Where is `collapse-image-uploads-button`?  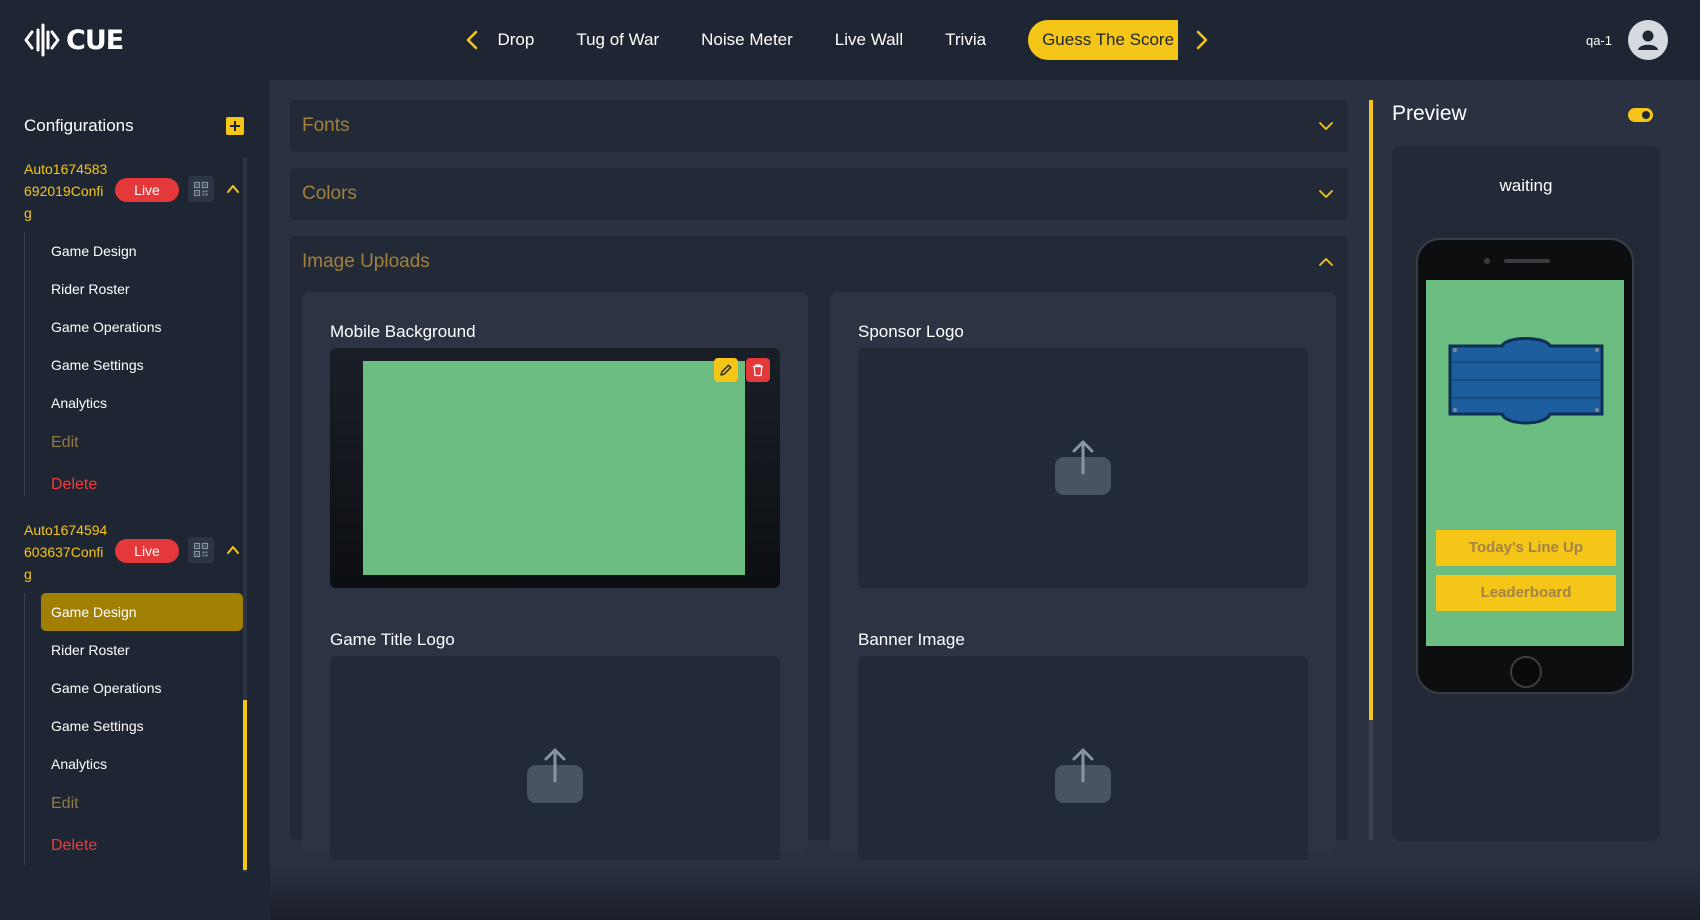
collapse-image-uploads-button is located at coordinates (1326, 262).